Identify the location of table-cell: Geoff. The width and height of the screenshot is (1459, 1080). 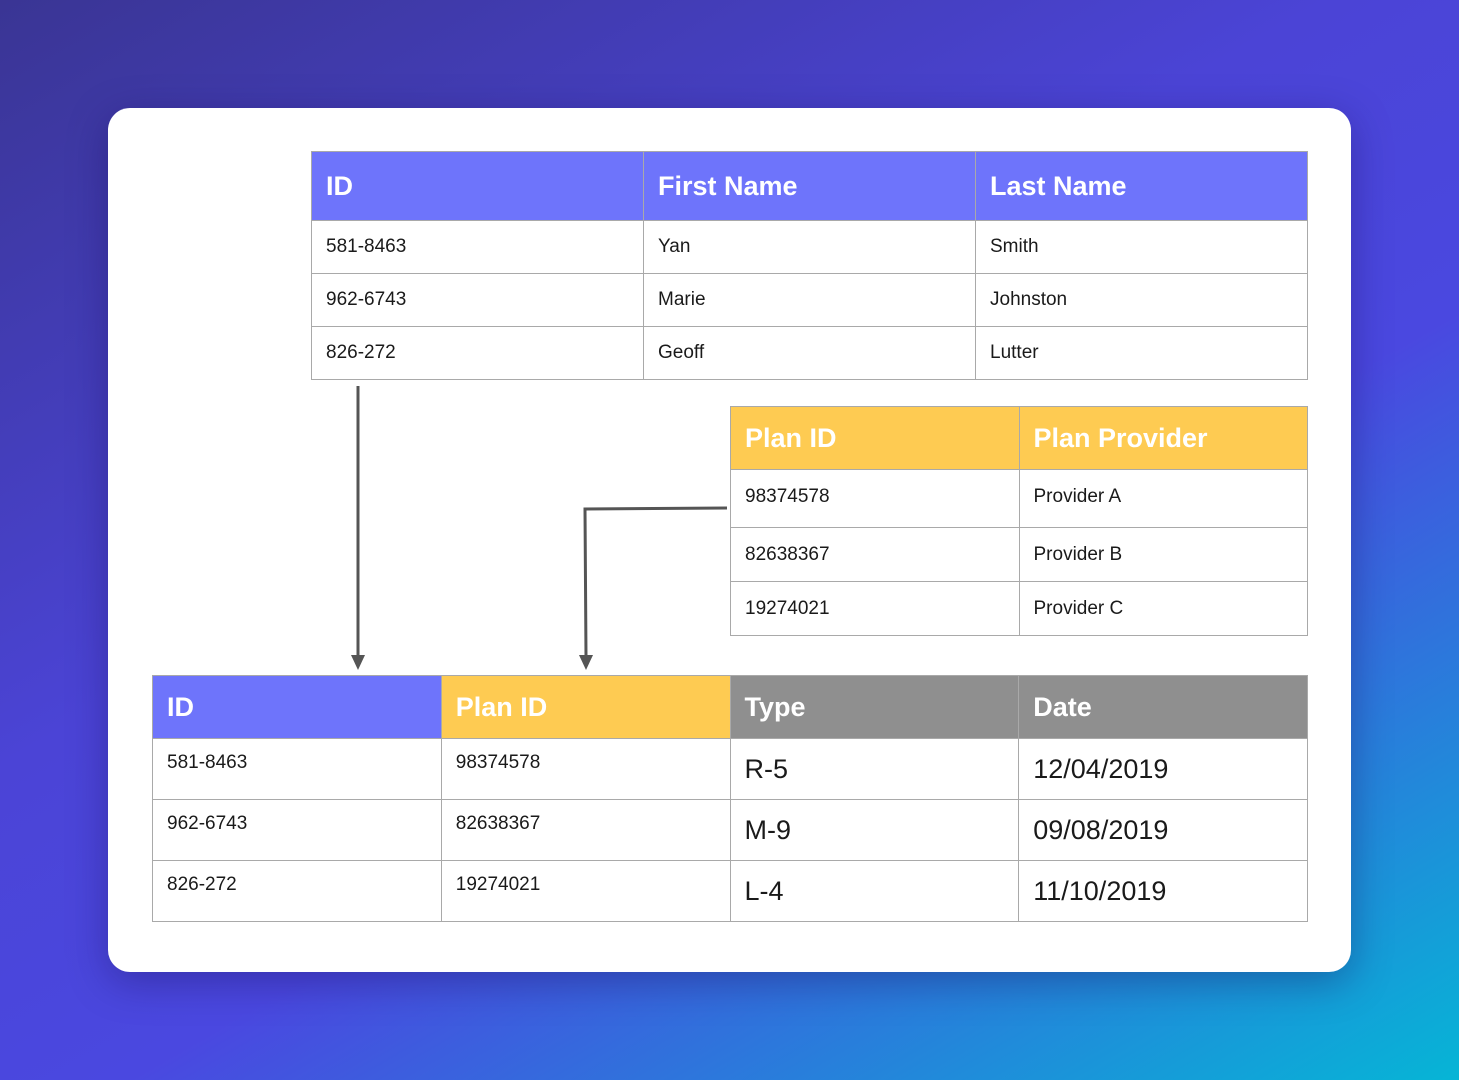
(809, 353).